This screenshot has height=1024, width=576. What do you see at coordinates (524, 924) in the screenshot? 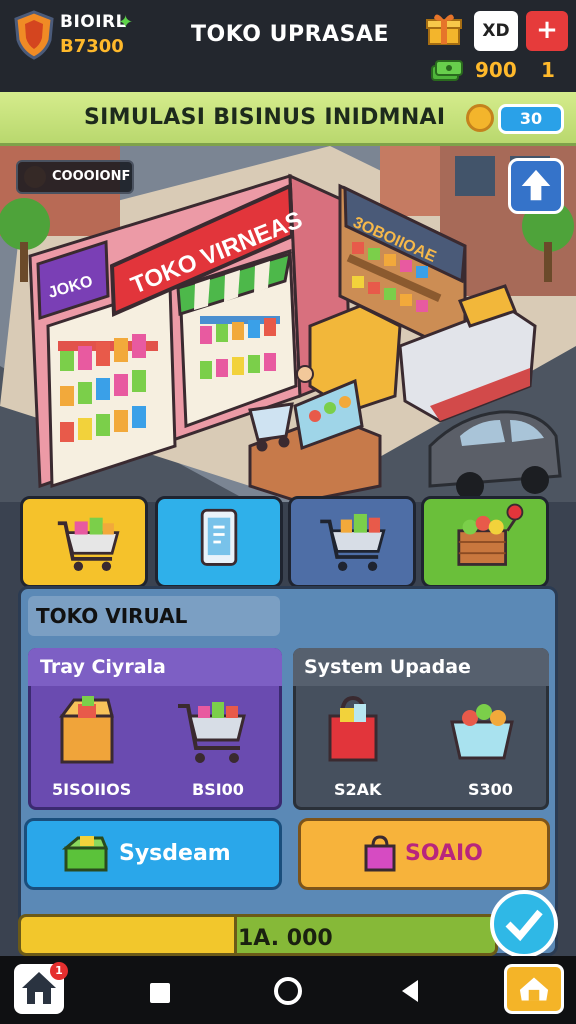
I see `checkmark-button` at bounding box center [524, 924].